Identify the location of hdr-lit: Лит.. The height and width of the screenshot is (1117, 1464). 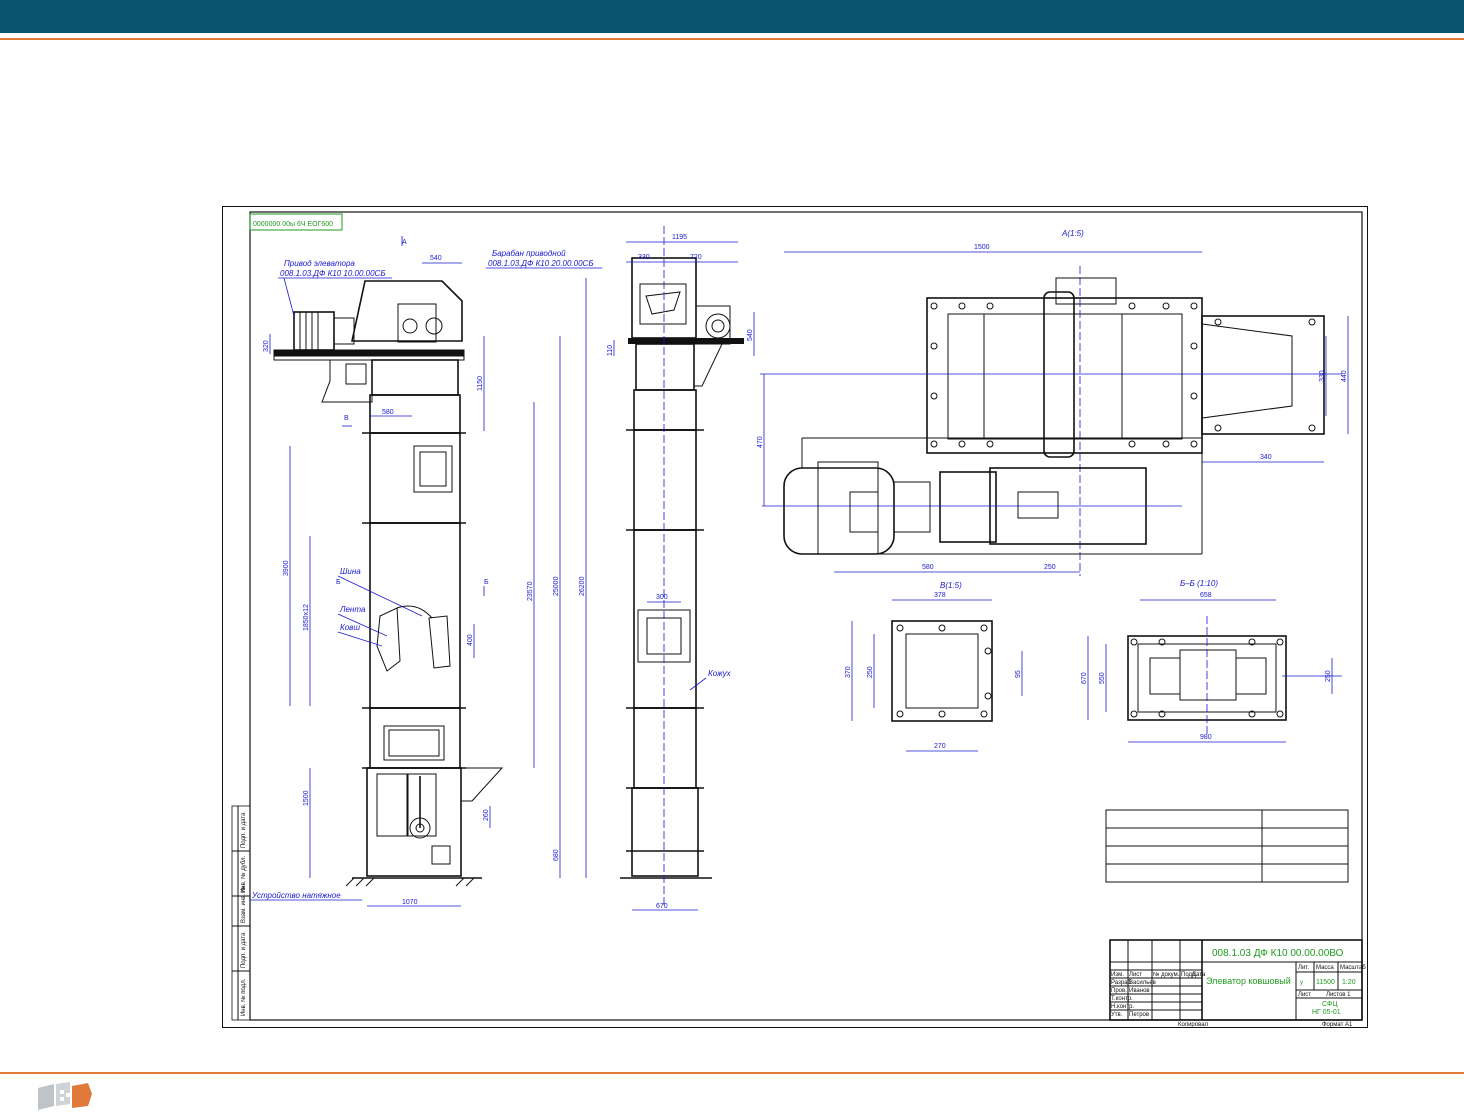
(1303, 968).